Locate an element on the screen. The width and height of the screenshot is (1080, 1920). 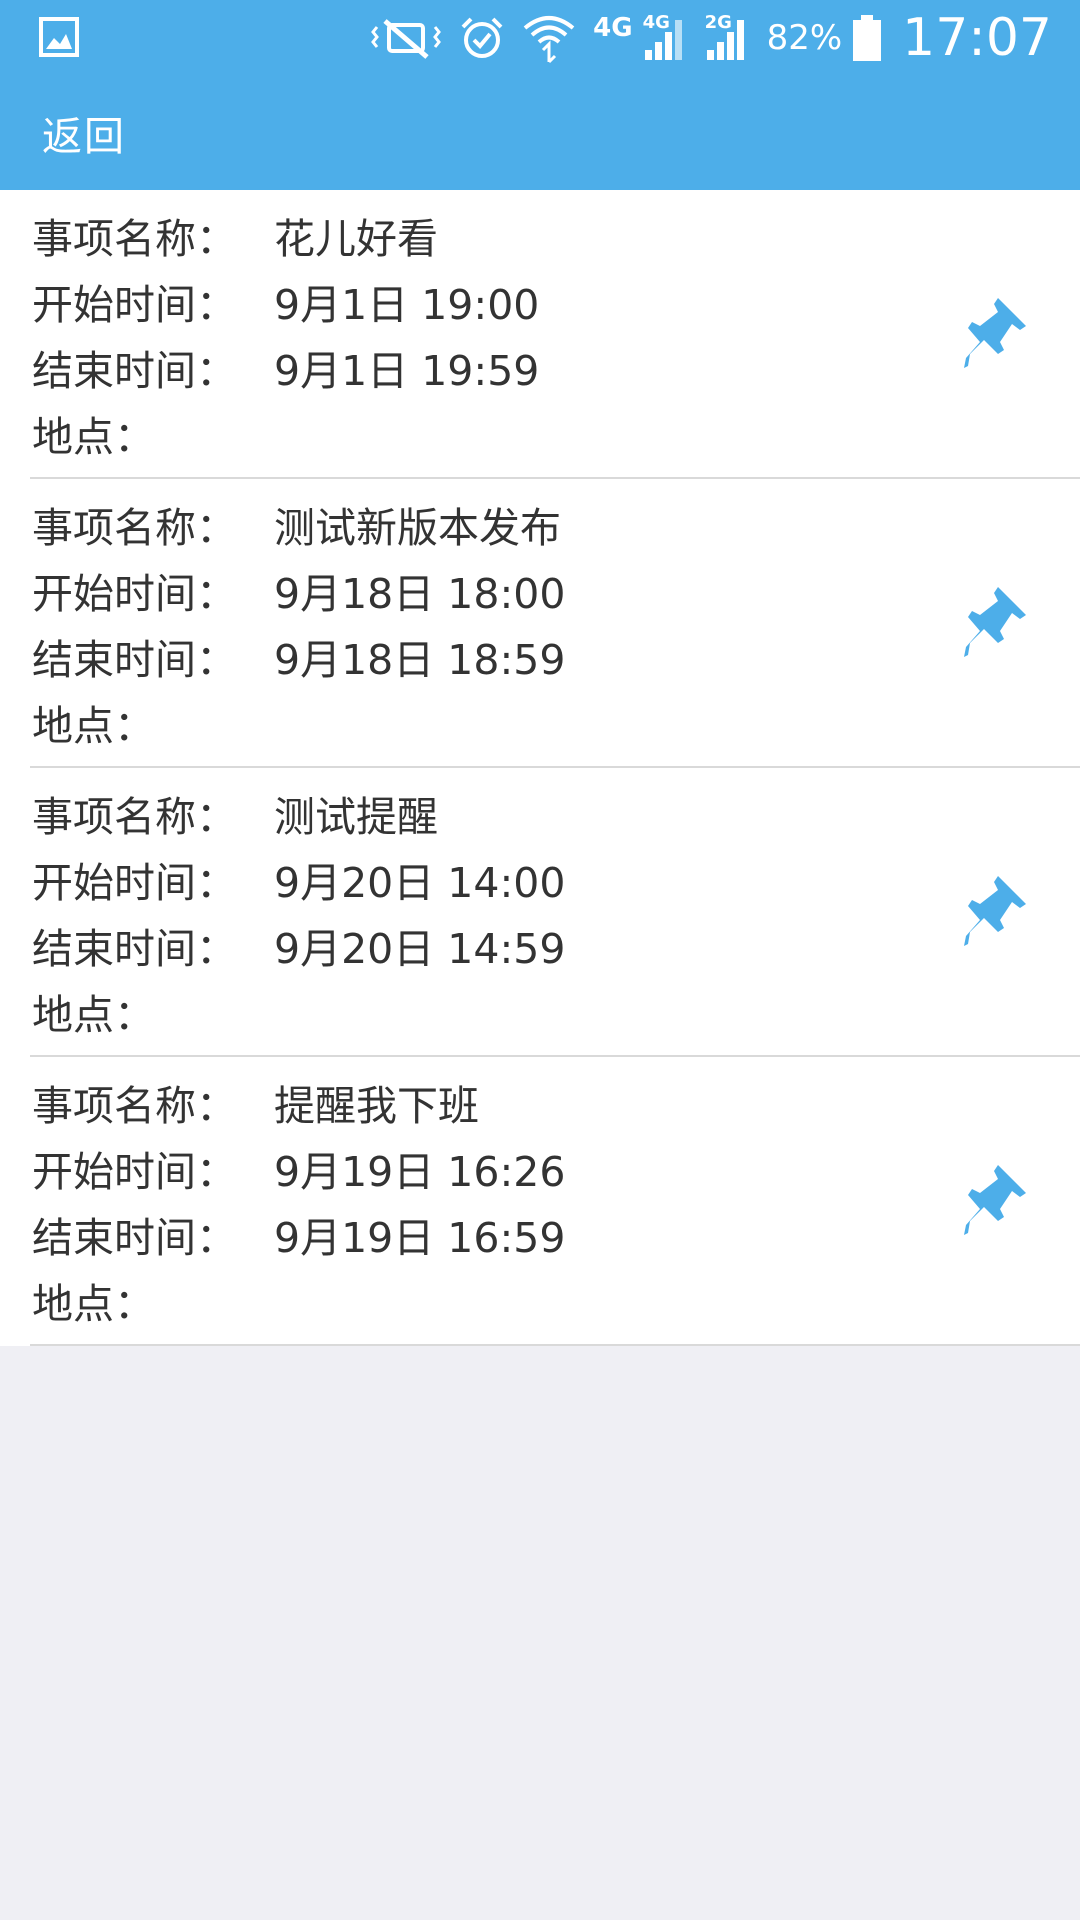
signal2-icon: 2G is located at coordinates (726, 37).